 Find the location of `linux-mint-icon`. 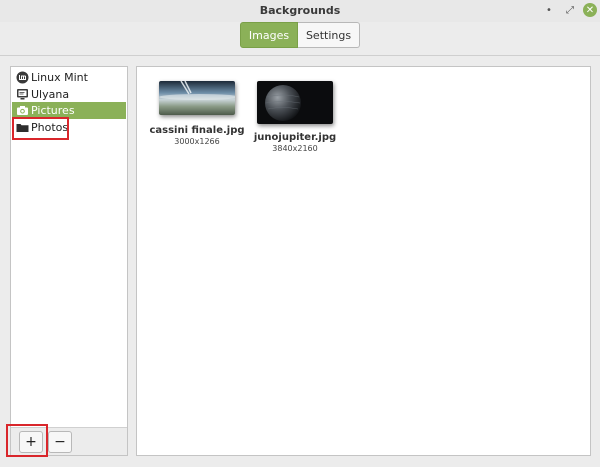

linux-mint-icon is located at coordinates (22, 77).